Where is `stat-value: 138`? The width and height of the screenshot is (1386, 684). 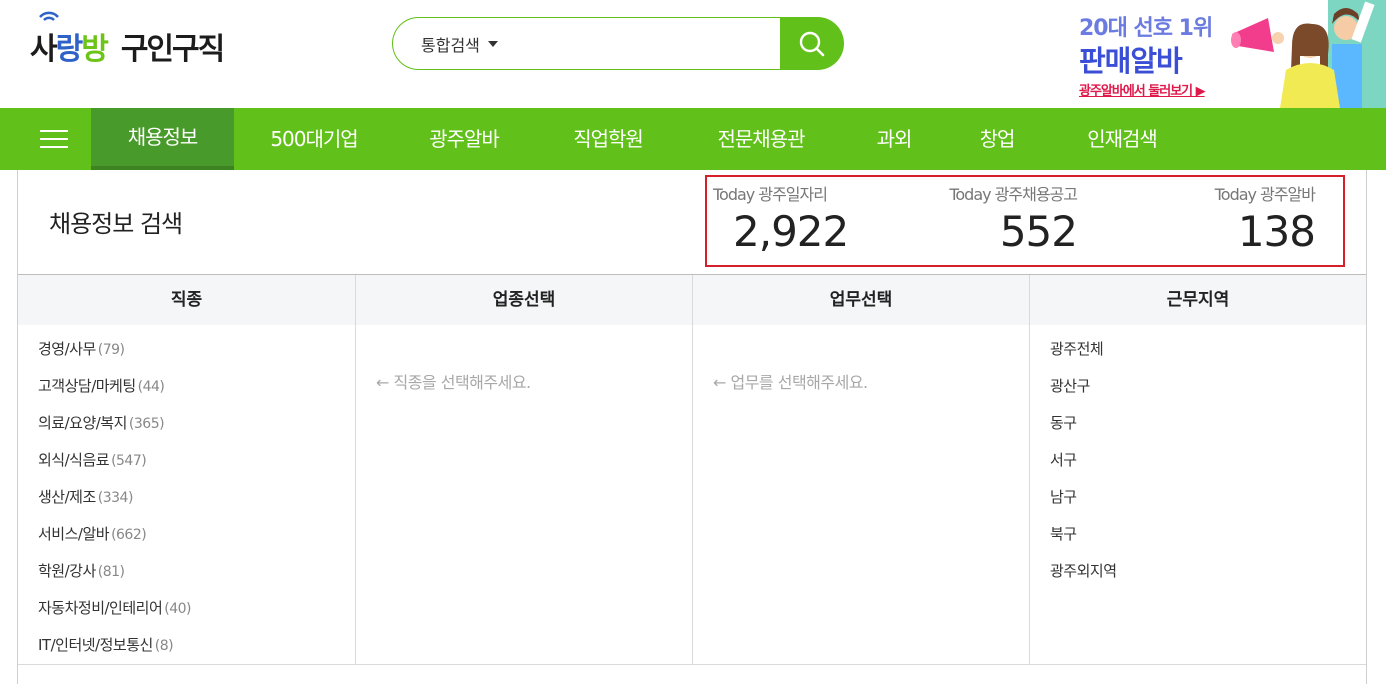
stat-value: 138 is located at coordinates (1276, 231).